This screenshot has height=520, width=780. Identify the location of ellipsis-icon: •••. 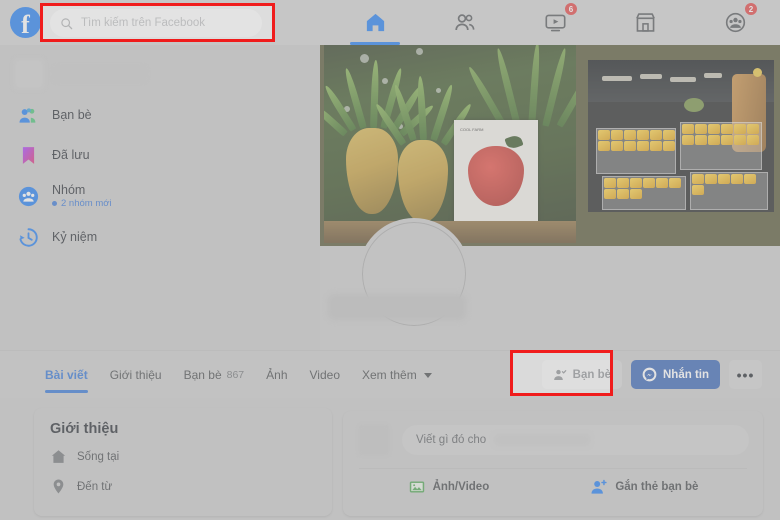
(745, 374).